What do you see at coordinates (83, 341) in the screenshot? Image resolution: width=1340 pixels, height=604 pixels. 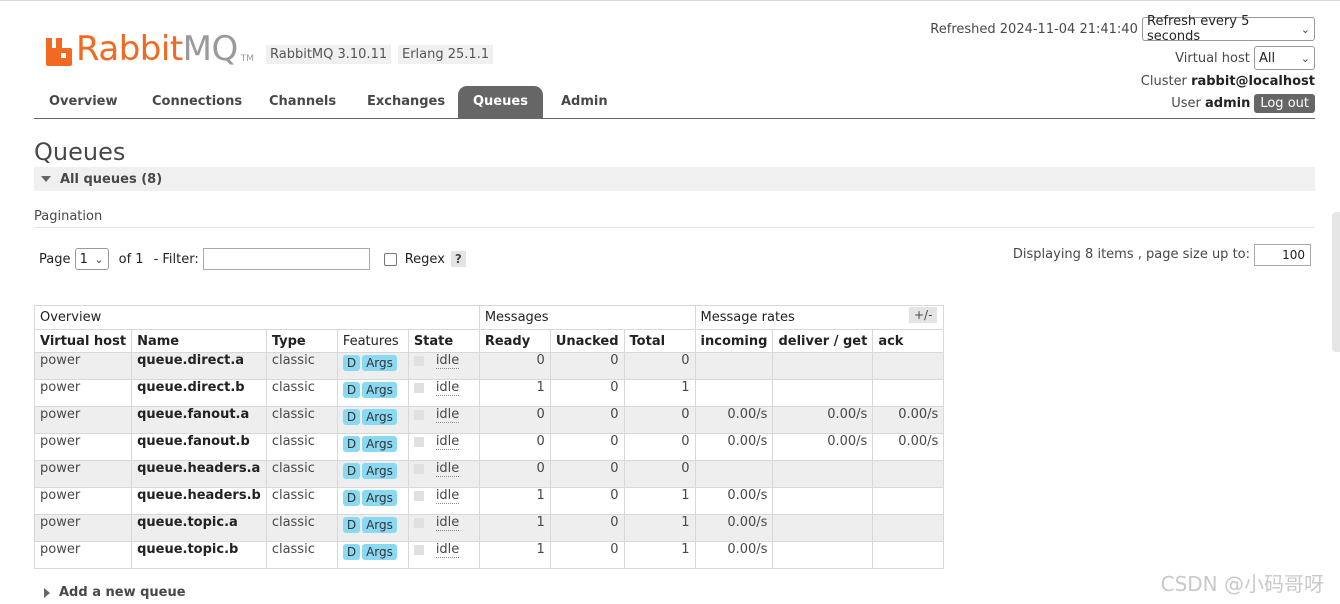 I see `col-virtual-host: Virtual host` at bounding box center [83, 341].